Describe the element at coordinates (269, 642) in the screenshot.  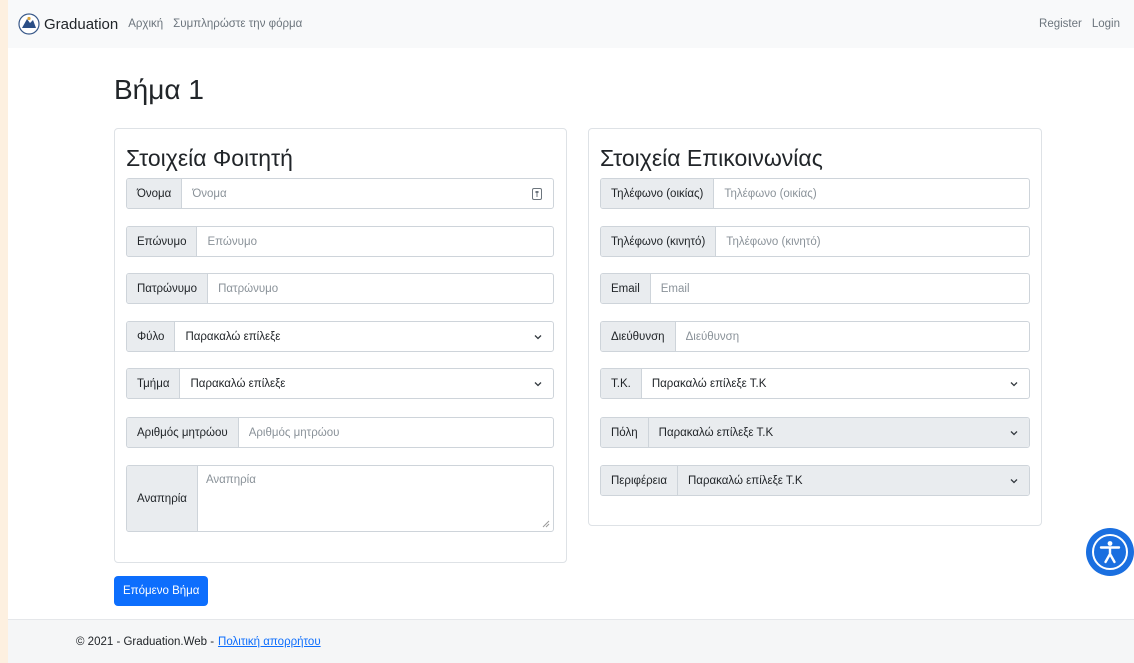
I see `privacy-policy-link: Πολιτική απορρήτου` at that location.